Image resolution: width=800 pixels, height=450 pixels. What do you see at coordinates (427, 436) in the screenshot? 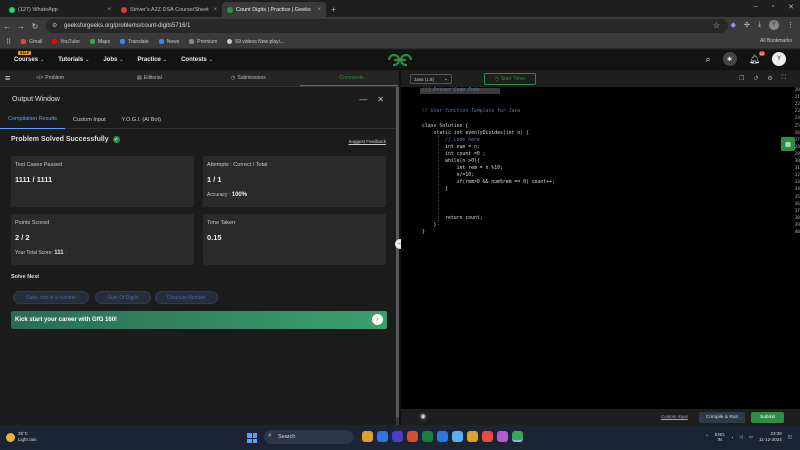
I see `xbox-icon` at bounding box center [427, 436].